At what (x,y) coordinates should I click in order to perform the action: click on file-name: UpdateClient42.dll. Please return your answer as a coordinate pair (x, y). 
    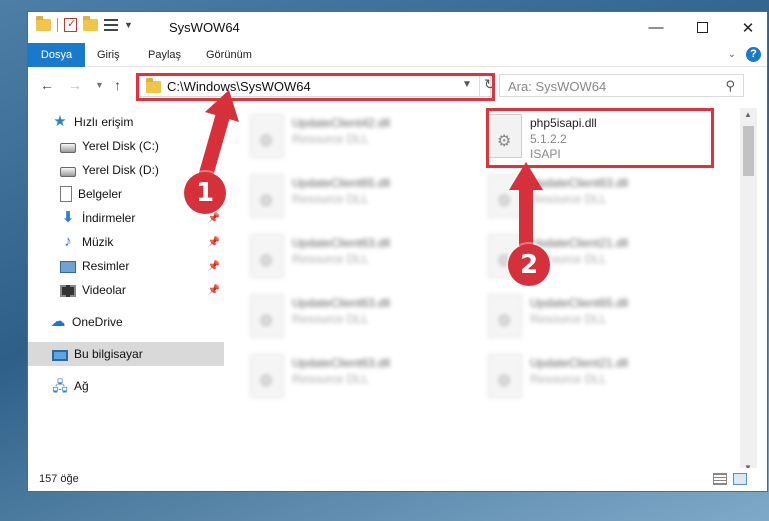
    Looking at the image, I should click on (341, 123).